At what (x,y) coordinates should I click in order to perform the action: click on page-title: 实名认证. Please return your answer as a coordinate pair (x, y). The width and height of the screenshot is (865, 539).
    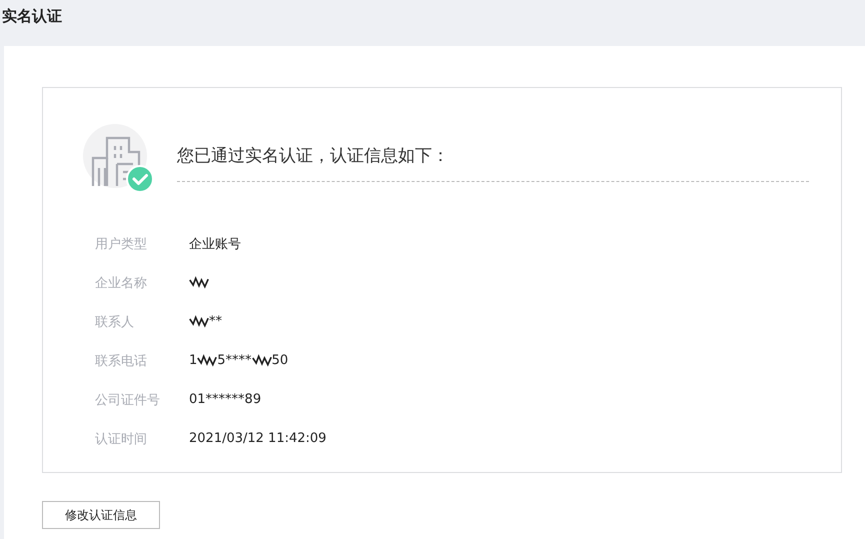
    Looking at the image, I should click on (32, 16).